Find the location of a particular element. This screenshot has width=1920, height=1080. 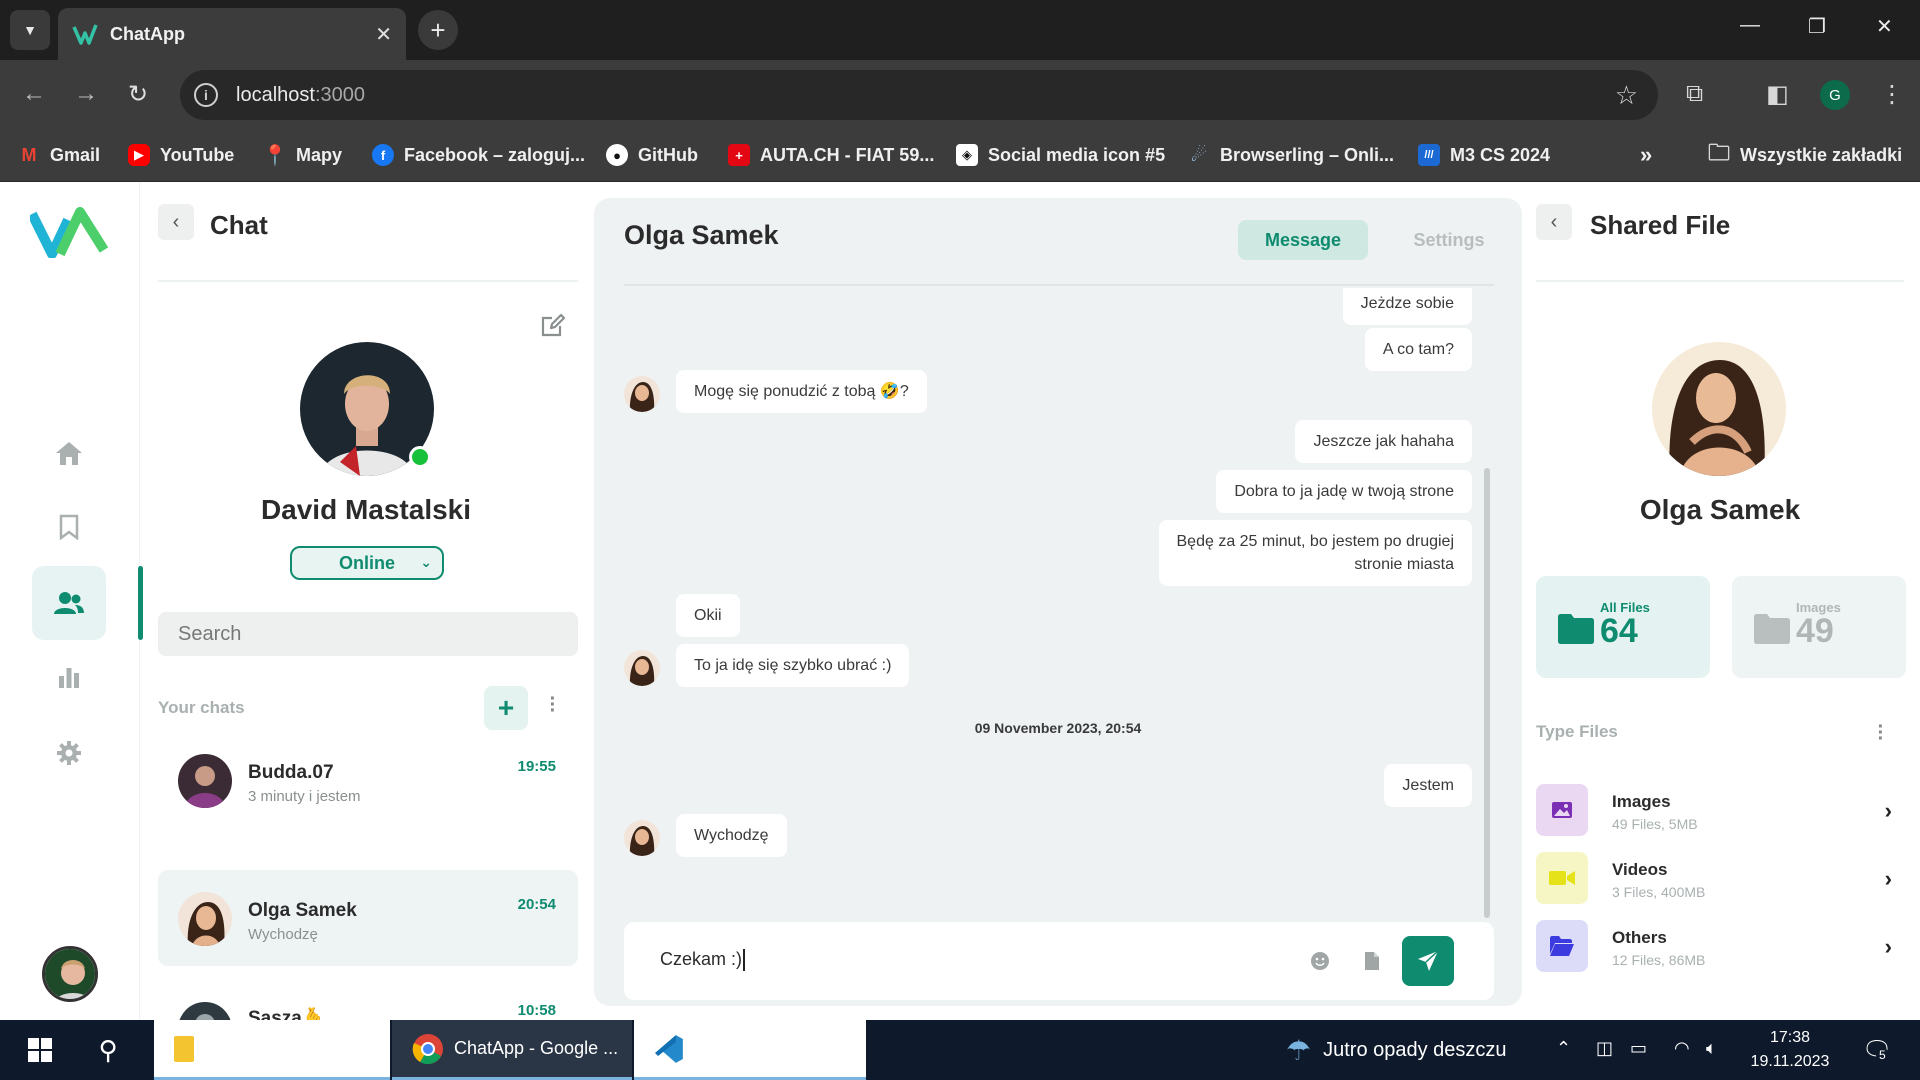

edit-profile-icon is located at coordinates (553, 325).